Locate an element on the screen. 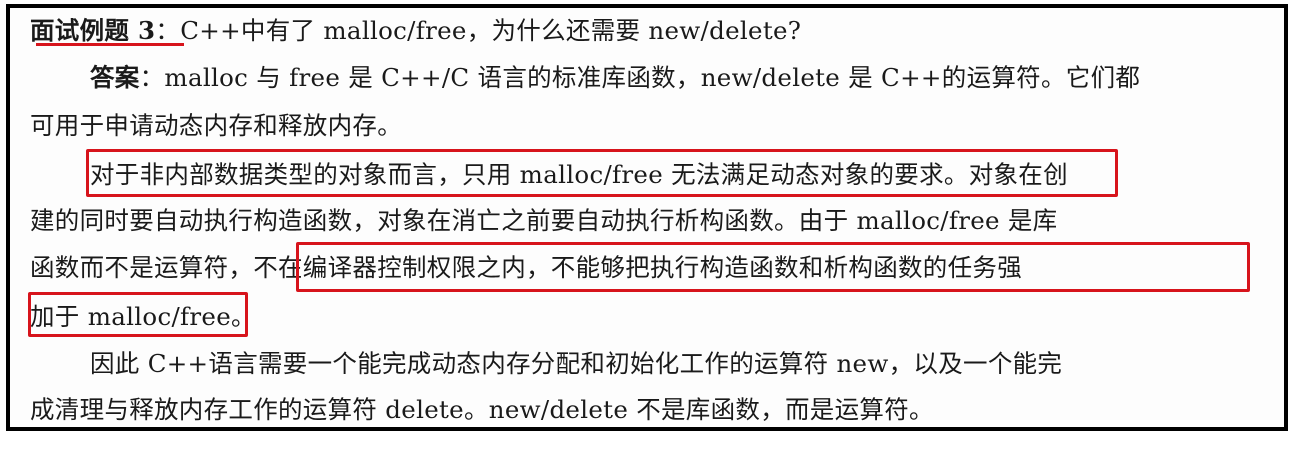  answer-label: 答案 is located at coordinates (115, 77).